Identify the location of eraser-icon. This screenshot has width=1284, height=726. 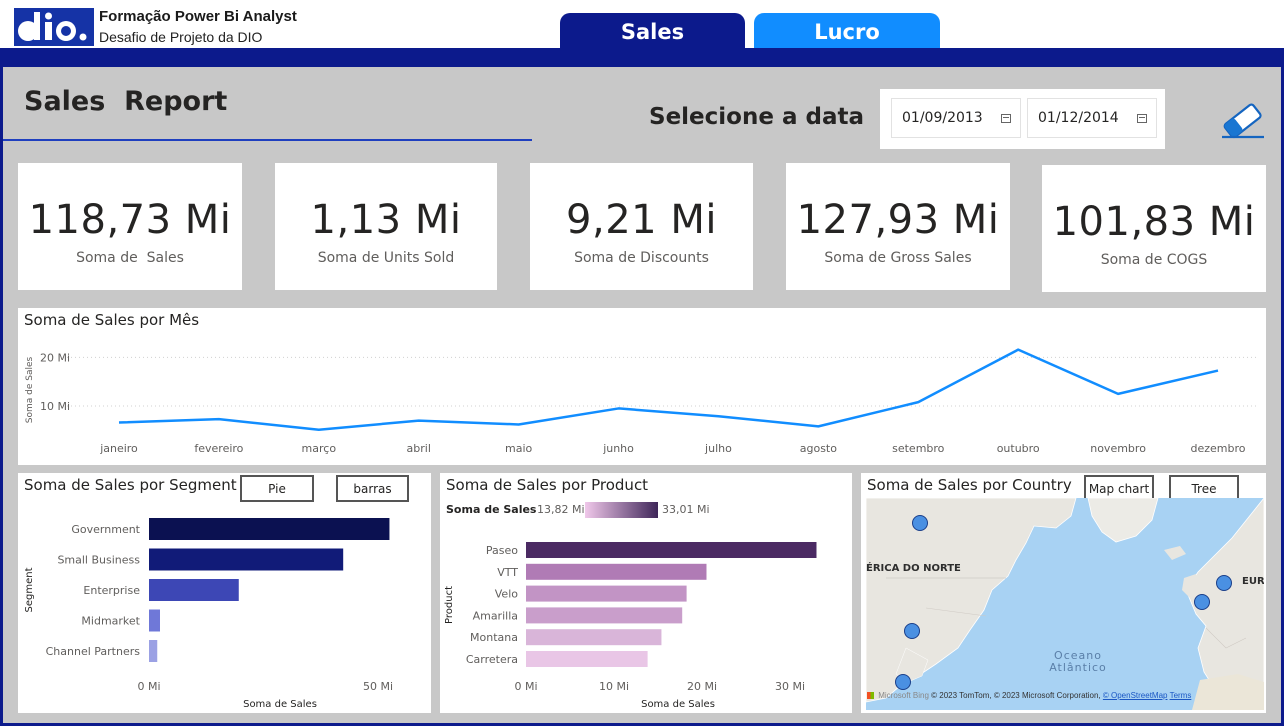
(1242, 120).